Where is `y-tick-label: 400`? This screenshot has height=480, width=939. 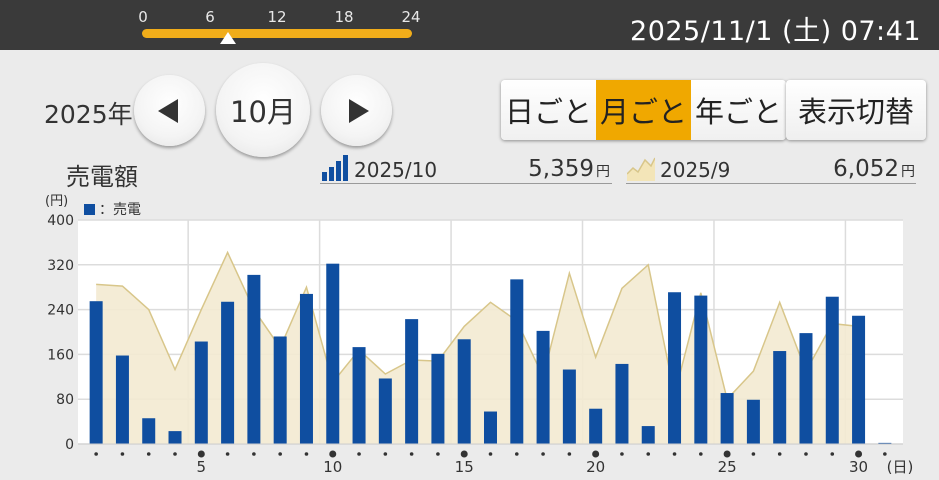
y-tick-label: 400 is located at coordinates (60, 221).